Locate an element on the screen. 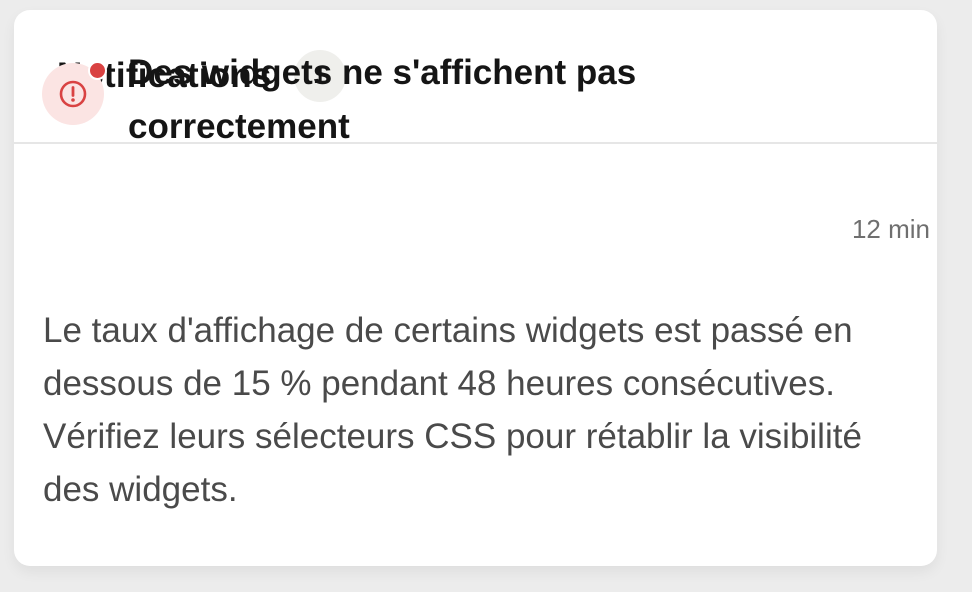  unread-dot is located at coordinates (97, 70).